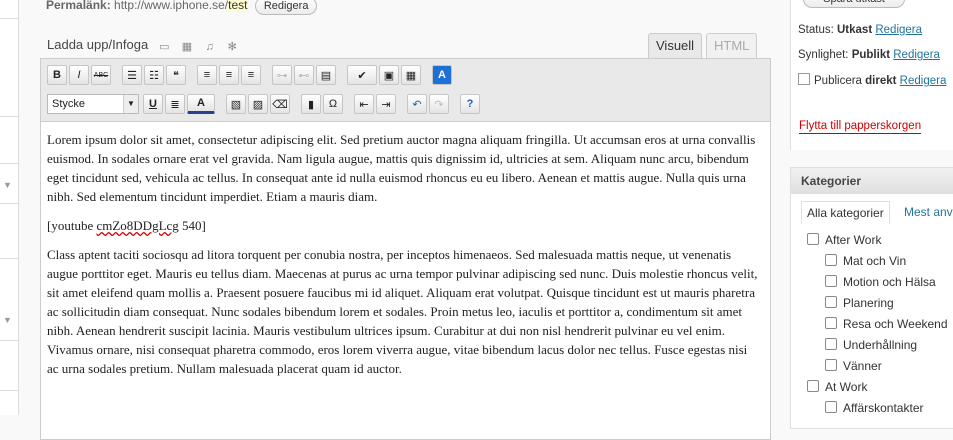 The width and height of the screenshot is (953, 440). I want to click on categories-tabs: Alla kategorier Mest anv, so click(872, 209).